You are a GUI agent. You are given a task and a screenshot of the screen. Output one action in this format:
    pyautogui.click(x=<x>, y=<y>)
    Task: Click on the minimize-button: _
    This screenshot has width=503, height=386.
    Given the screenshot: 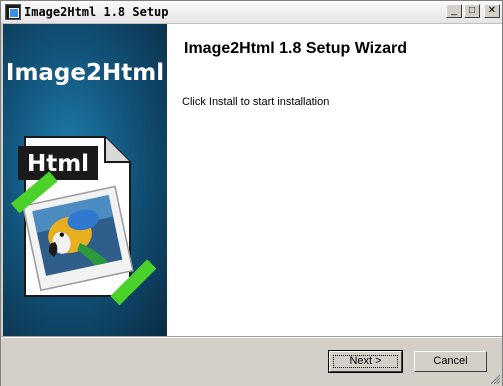 What is the action you would take?
    pyautogui.click(x=454, y=11)
    